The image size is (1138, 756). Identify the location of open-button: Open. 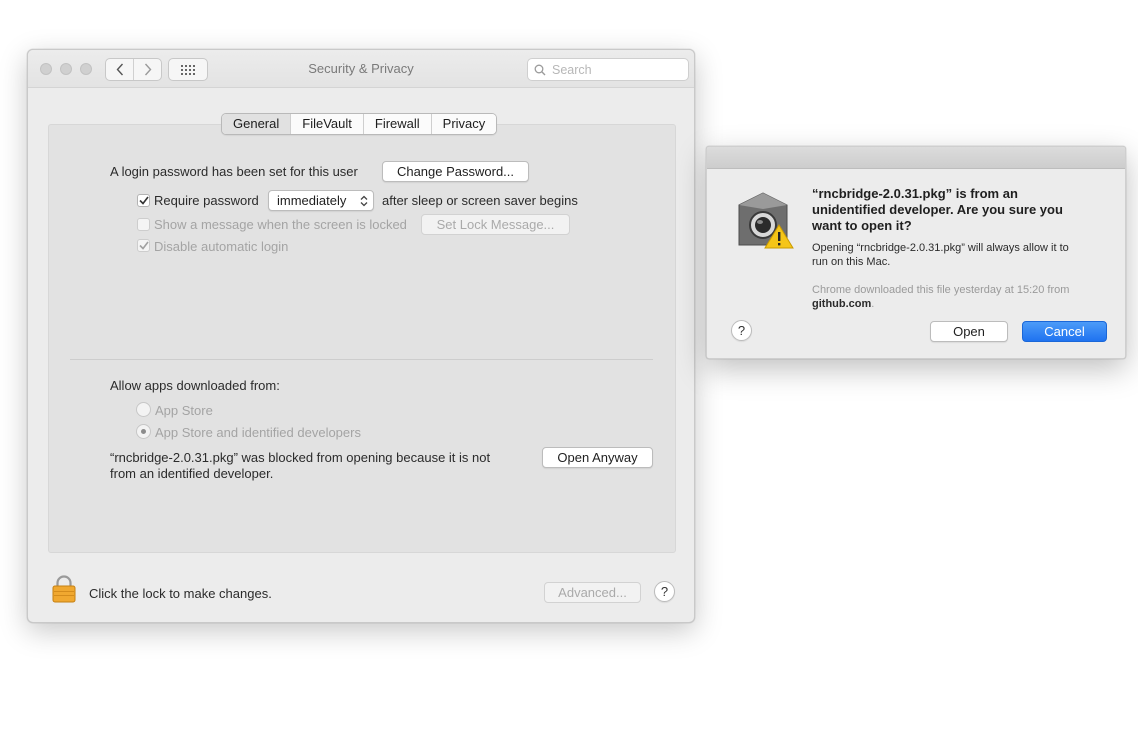
(969, 331).